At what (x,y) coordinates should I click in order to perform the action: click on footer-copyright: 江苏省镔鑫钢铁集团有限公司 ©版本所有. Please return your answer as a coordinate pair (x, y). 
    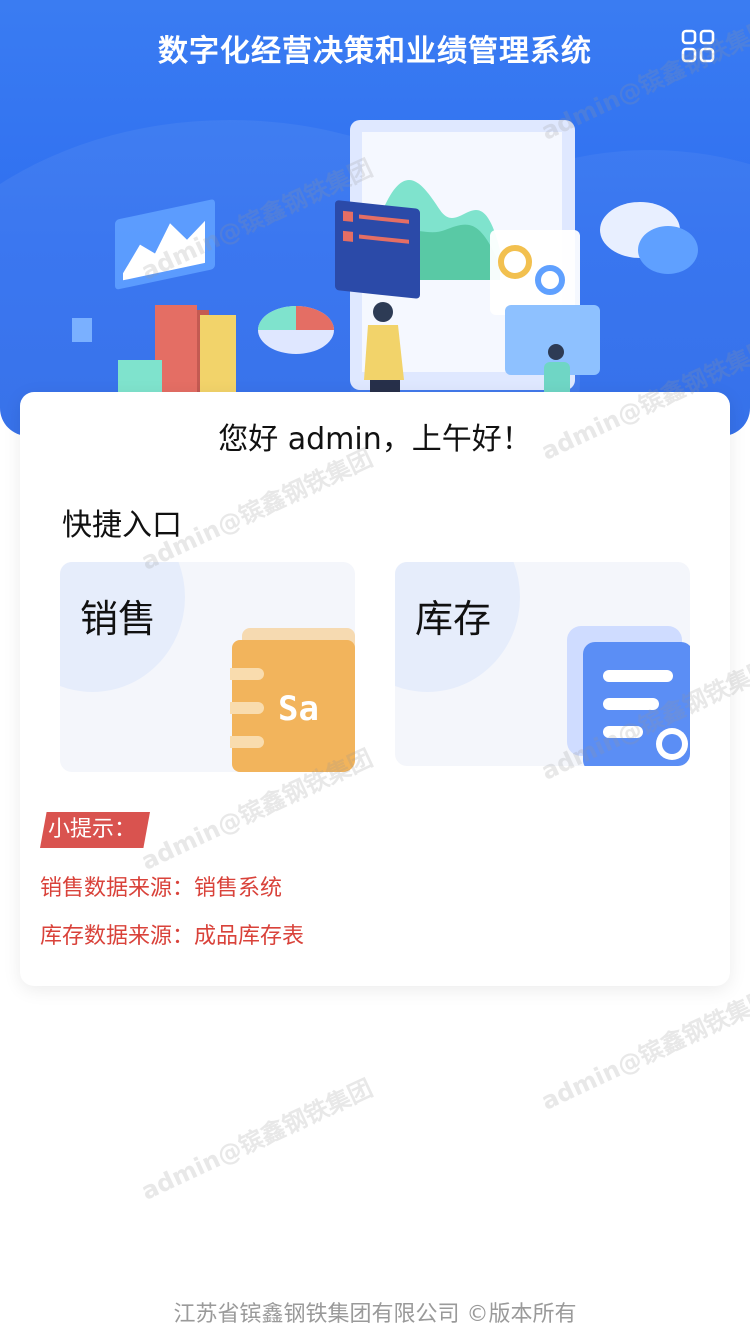
    Looking at the image, I should click on (375, 1314).